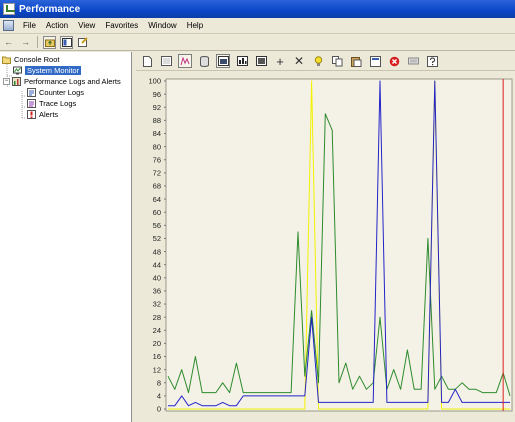 This screenshot has width=515, height=422. I want to click on y-tick-label: 68, so click(157, 186).